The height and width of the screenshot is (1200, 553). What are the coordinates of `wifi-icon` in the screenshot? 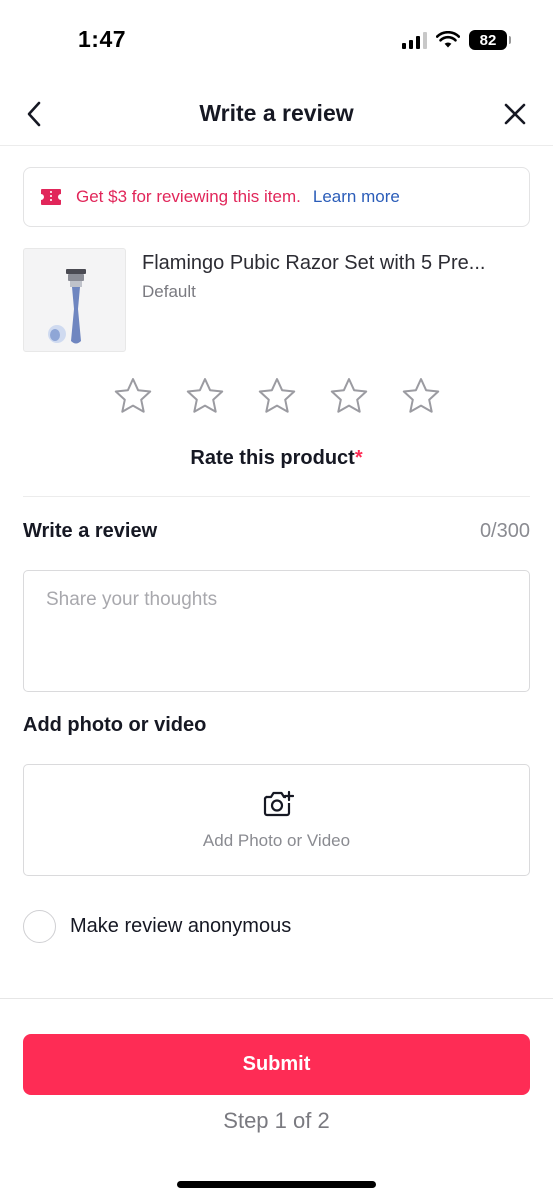 It's located at (448, 39).